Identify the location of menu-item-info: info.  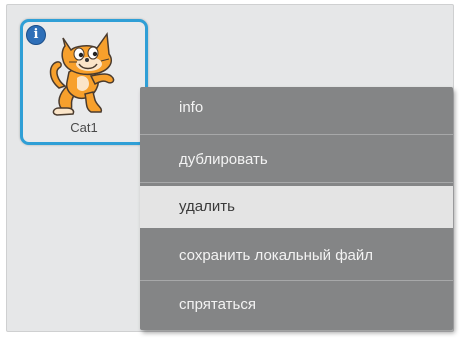
(296, 108).